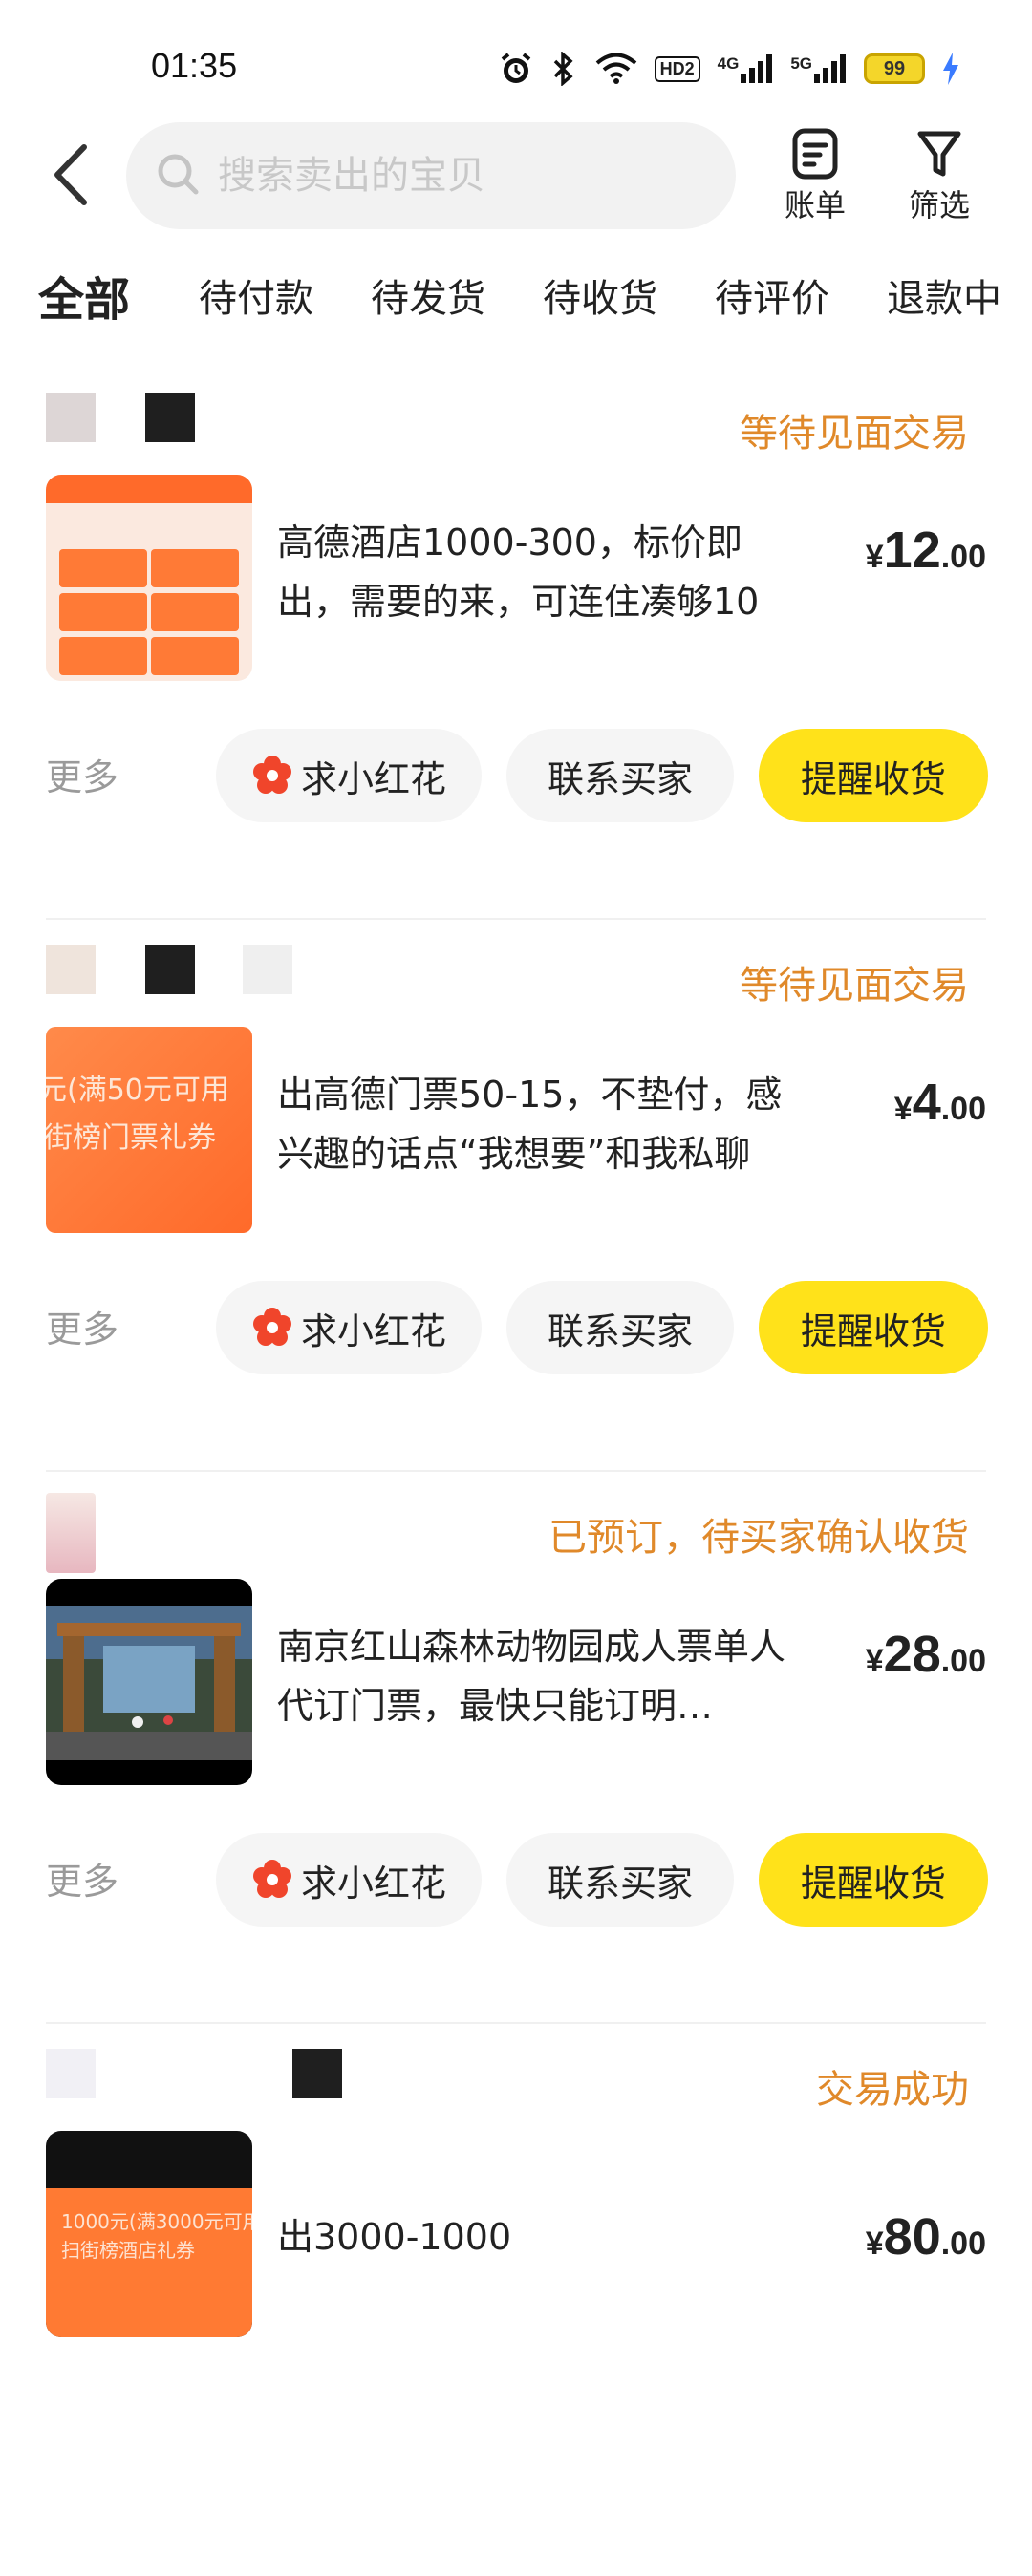 The height and width of the screenshot is (2576, 1032). I want to click on back-button, so click(72, 175).